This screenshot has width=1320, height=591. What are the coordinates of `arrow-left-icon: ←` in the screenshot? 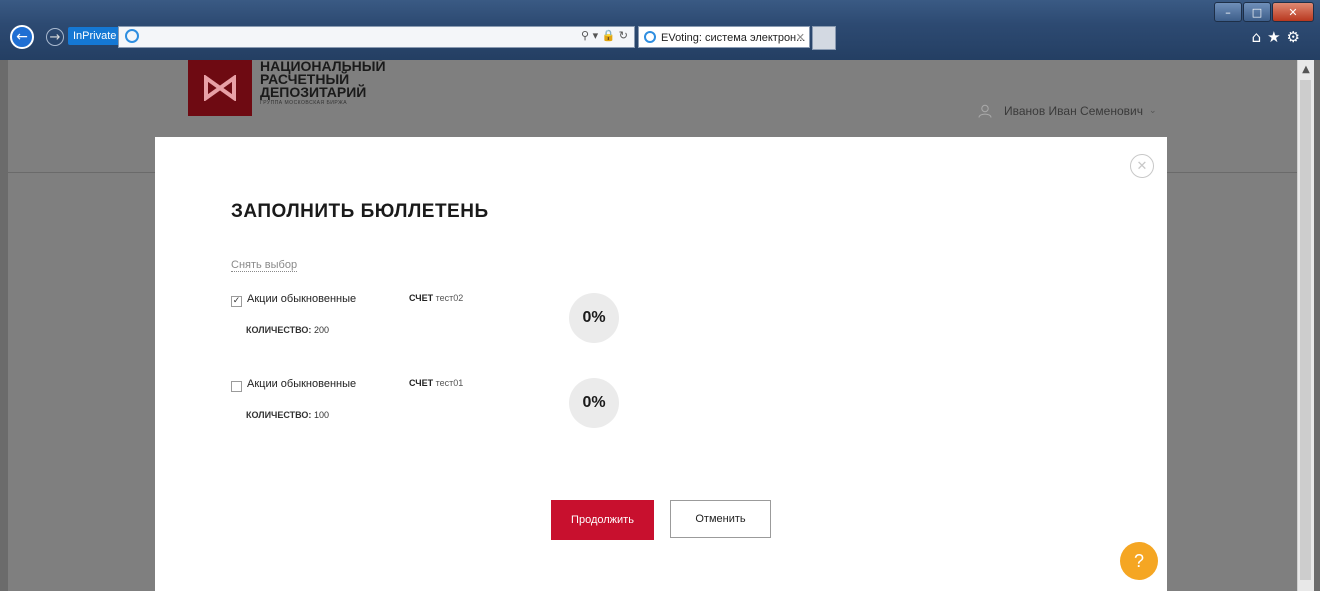 It's located at (22, 37).